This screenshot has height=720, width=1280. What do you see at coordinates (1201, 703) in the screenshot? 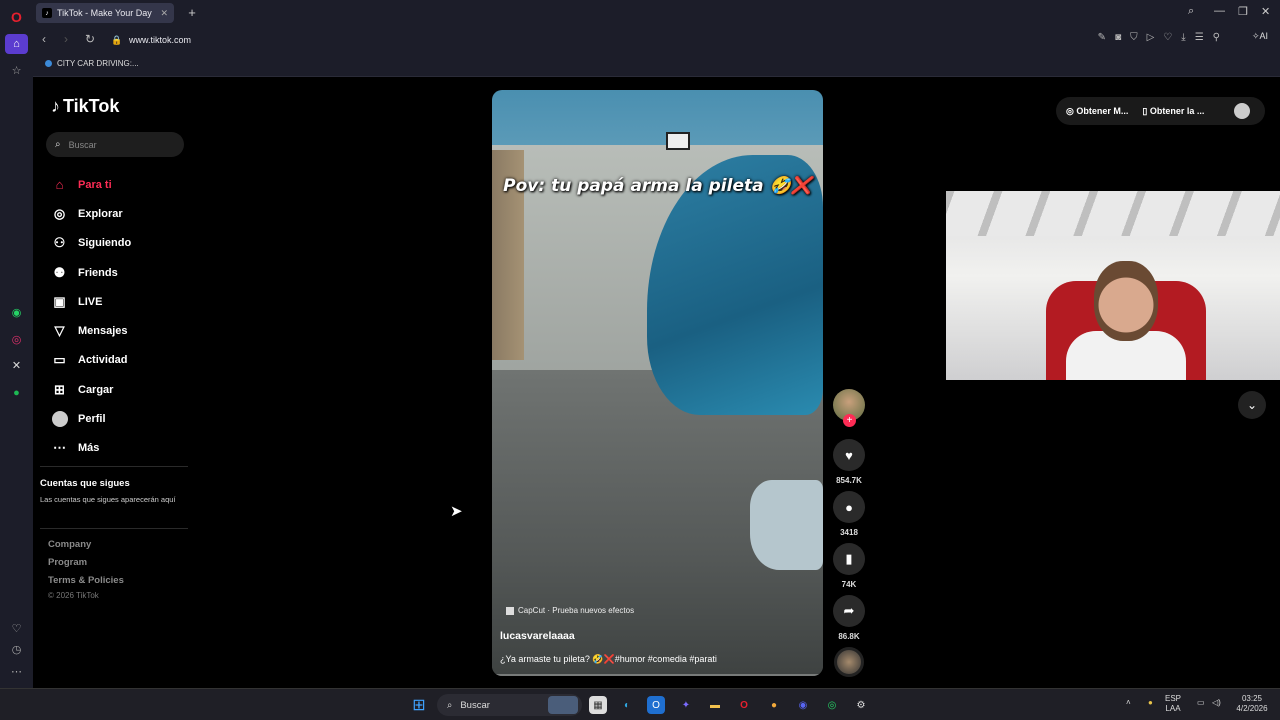
I see `network-icon: ▭` at bounding box center [1201, 703].